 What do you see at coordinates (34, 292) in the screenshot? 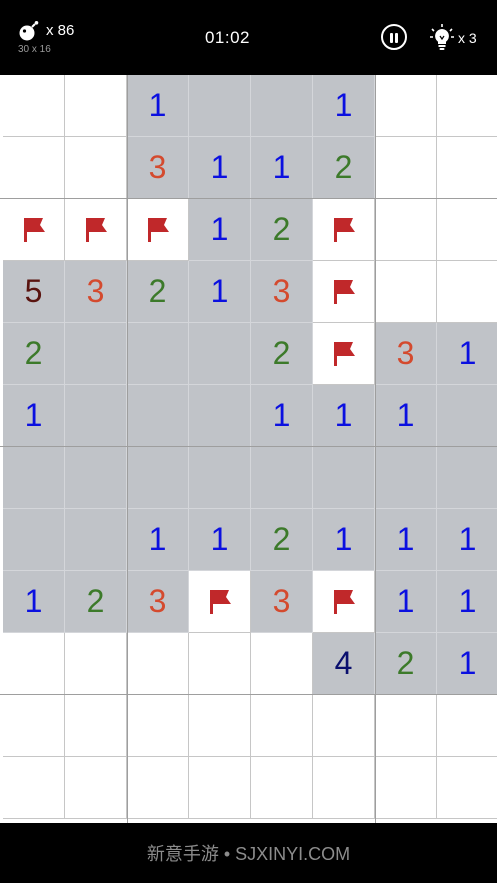
I see `number-cell: 5` at bounding box center [34, 292].